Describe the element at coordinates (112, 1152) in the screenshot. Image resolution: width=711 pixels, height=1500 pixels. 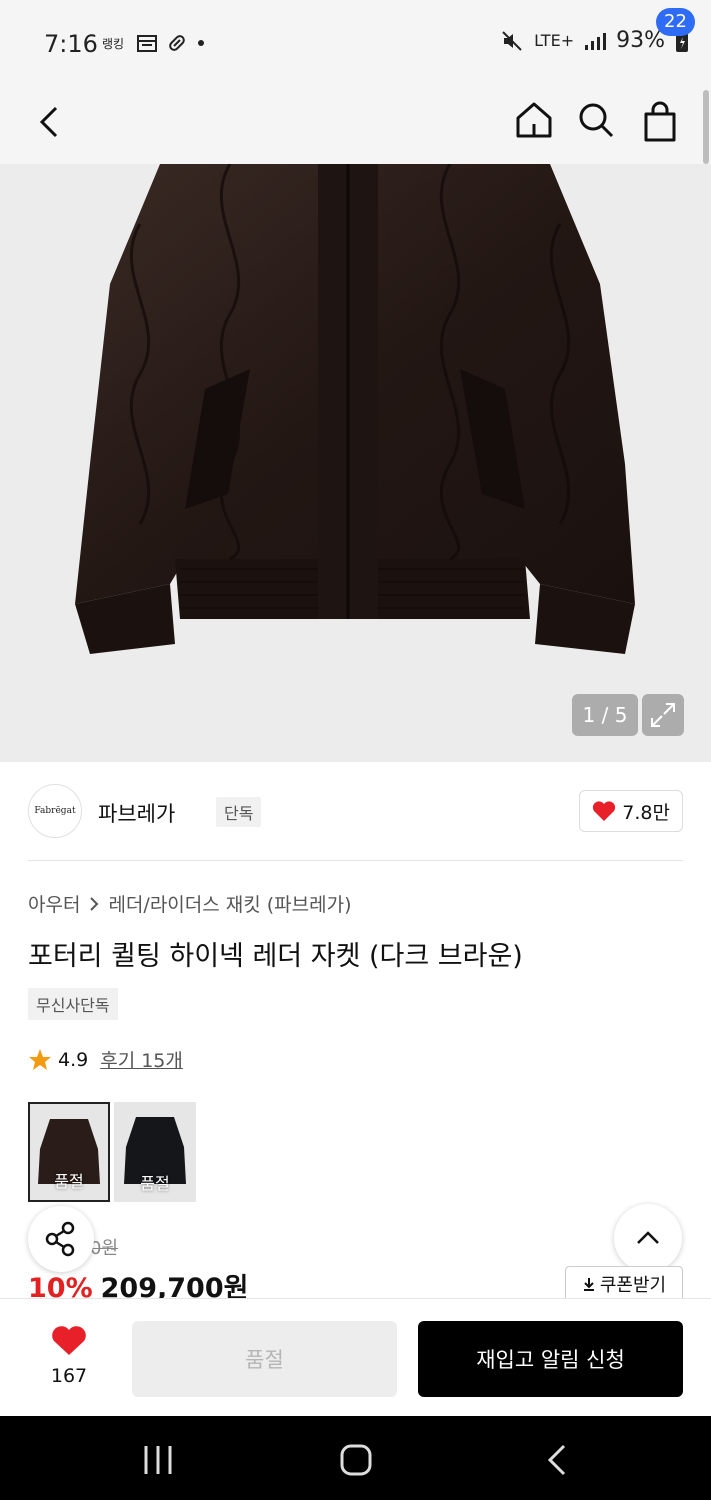
I see `variant-thumbnails: 품절 품절` at that location.